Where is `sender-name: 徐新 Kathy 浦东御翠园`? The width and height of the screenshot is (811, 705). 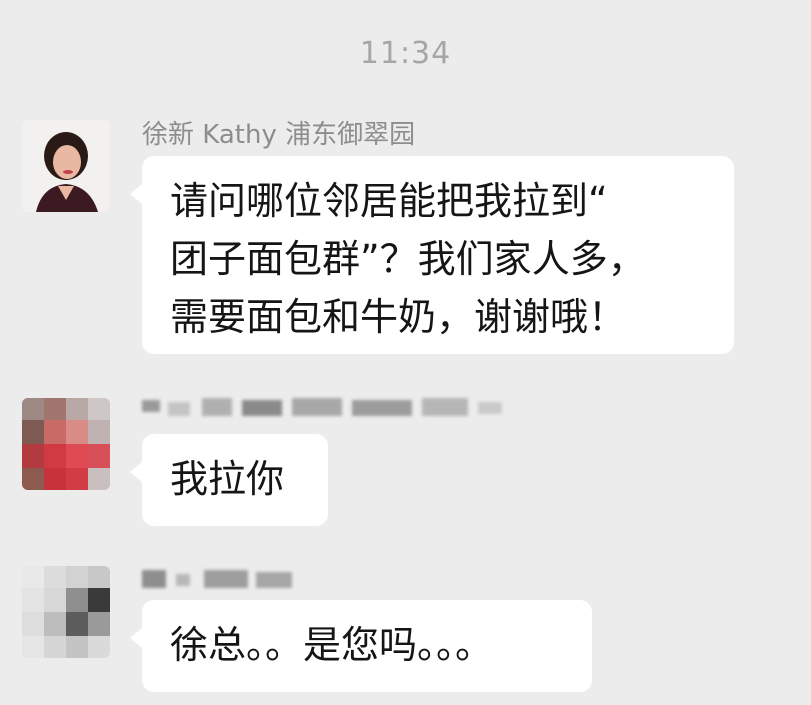
sender-name: 徐新 Kathy 浦东御翠园 is located at coordinates (279, 135).